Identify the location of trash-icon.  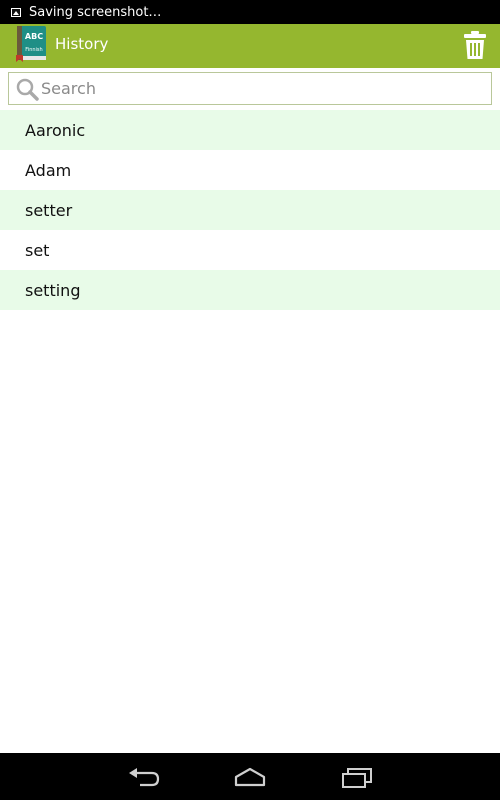
(475, 45).